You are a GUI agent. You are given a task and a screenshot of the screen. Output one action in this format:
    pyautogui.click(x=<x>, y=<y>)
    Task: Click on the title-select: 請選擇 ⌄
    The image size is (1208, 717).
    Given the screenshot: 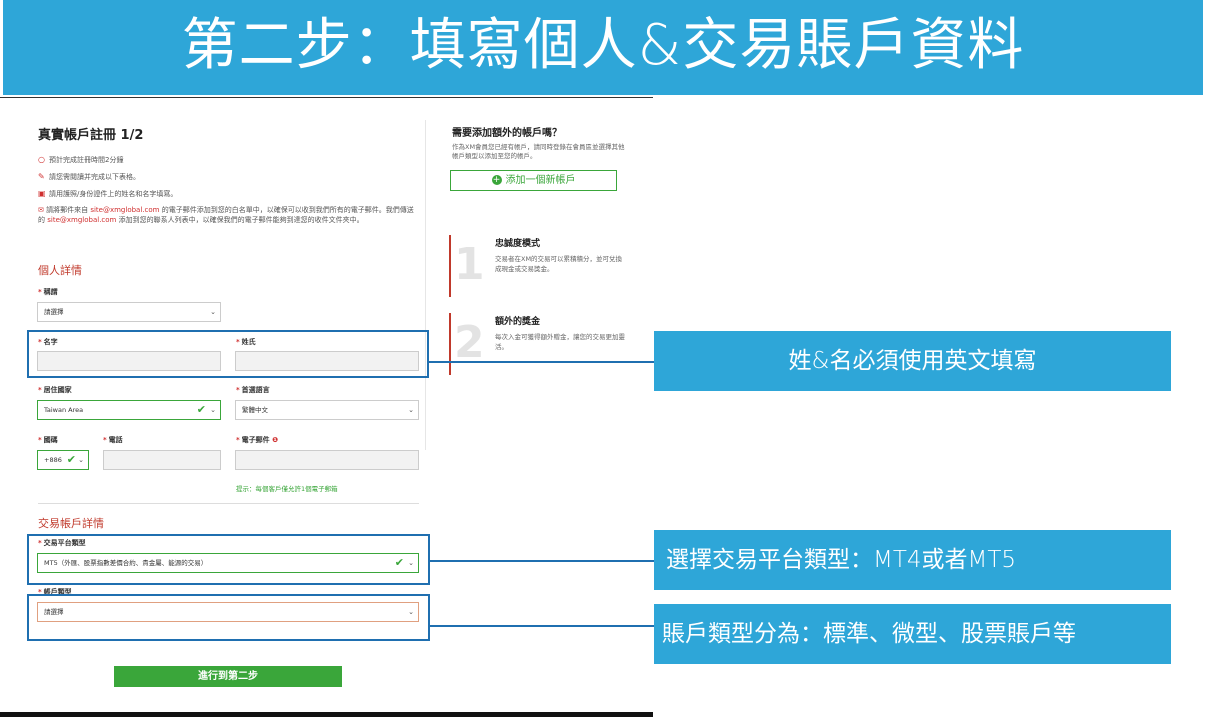 What is the action you would take?
    pyautogui.click(x=129, y=312)
    